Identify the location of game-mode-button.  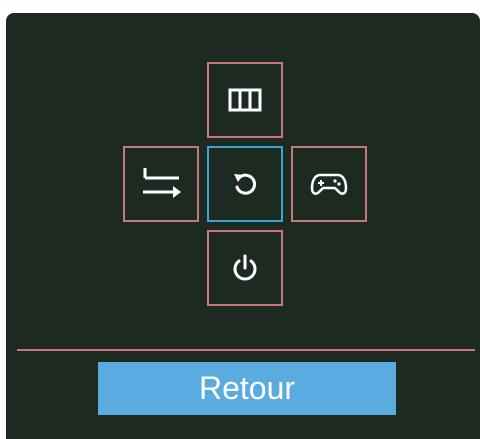
(329, 184).